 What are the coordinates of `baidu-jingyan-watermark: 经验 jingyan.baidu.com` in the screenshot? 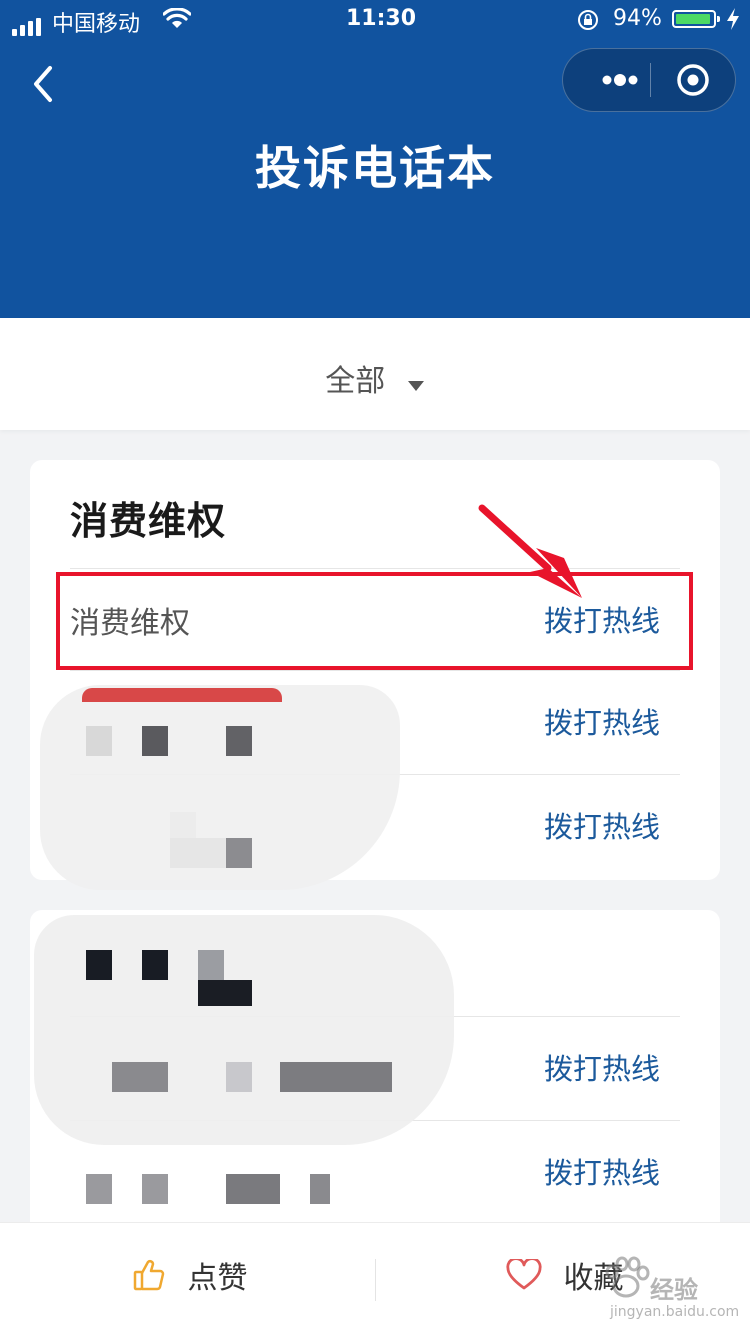 It's located at (670, 1290).